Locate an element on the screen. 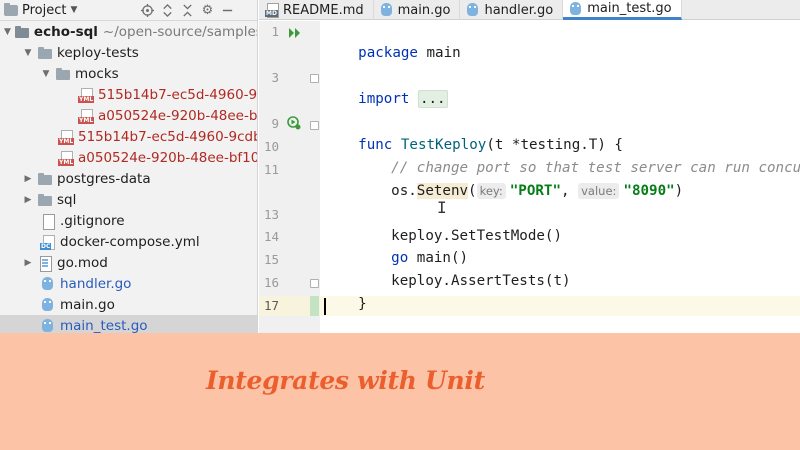 Image resolution: width=800 pixels, height=450 pixels. fold-collapse-icon is located at coordinates (314, 125).